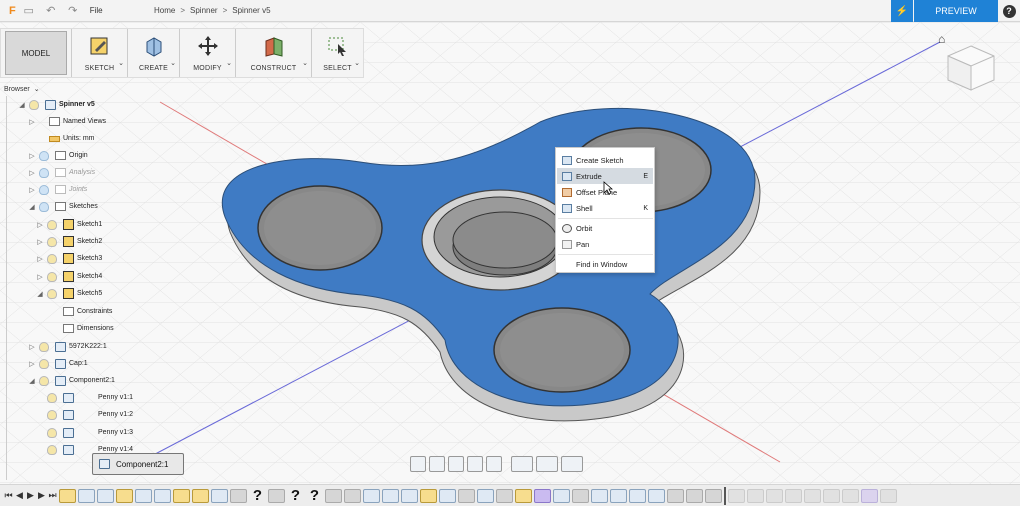 This screenshot has width=1020, height=506. I want to click on go-to-end-icon: ⏭, so click(52, 495).